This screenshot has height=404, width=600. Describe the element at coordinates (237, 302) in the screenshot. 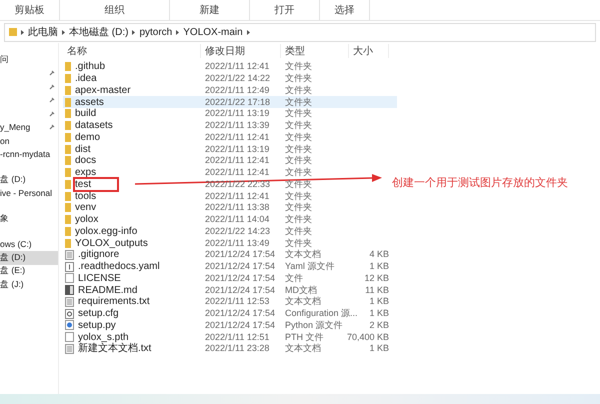

I see `date-cell: 2022/1/11 12:53` at that location.